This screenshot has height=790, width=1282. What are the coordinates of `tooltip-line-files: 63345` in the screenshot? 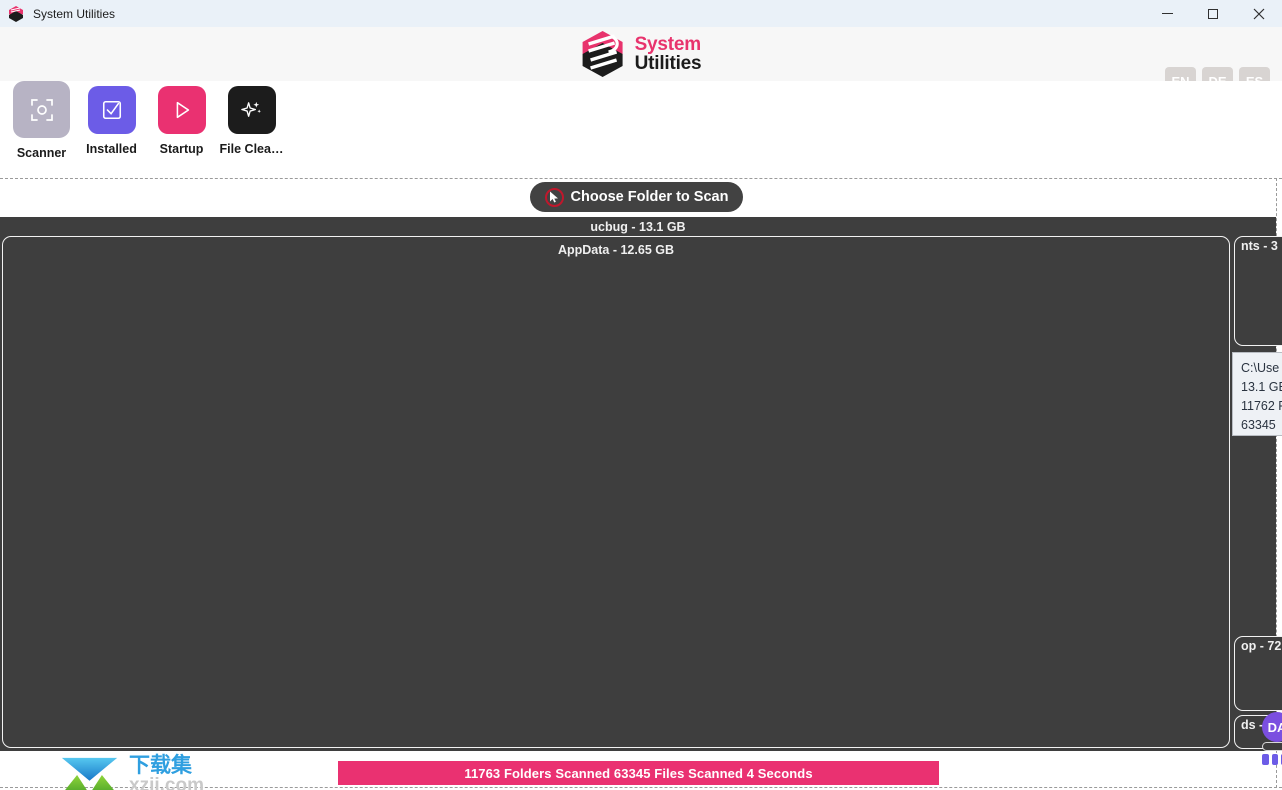 It's located at (1258, 425).